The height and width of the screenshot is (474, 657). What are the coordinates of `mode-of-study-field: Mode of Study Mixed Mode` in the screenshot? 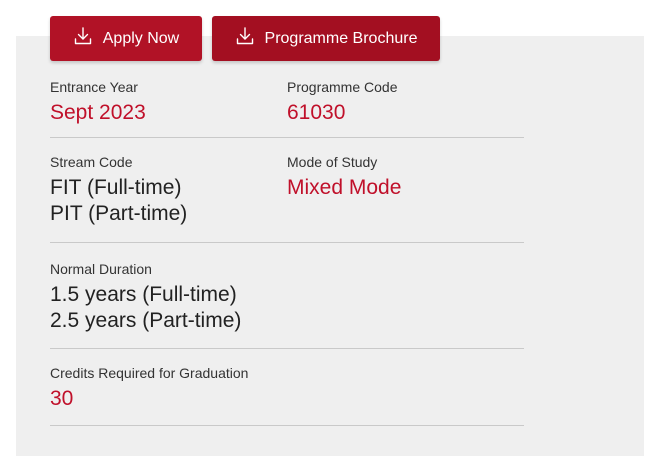 It's located at (344, 177).